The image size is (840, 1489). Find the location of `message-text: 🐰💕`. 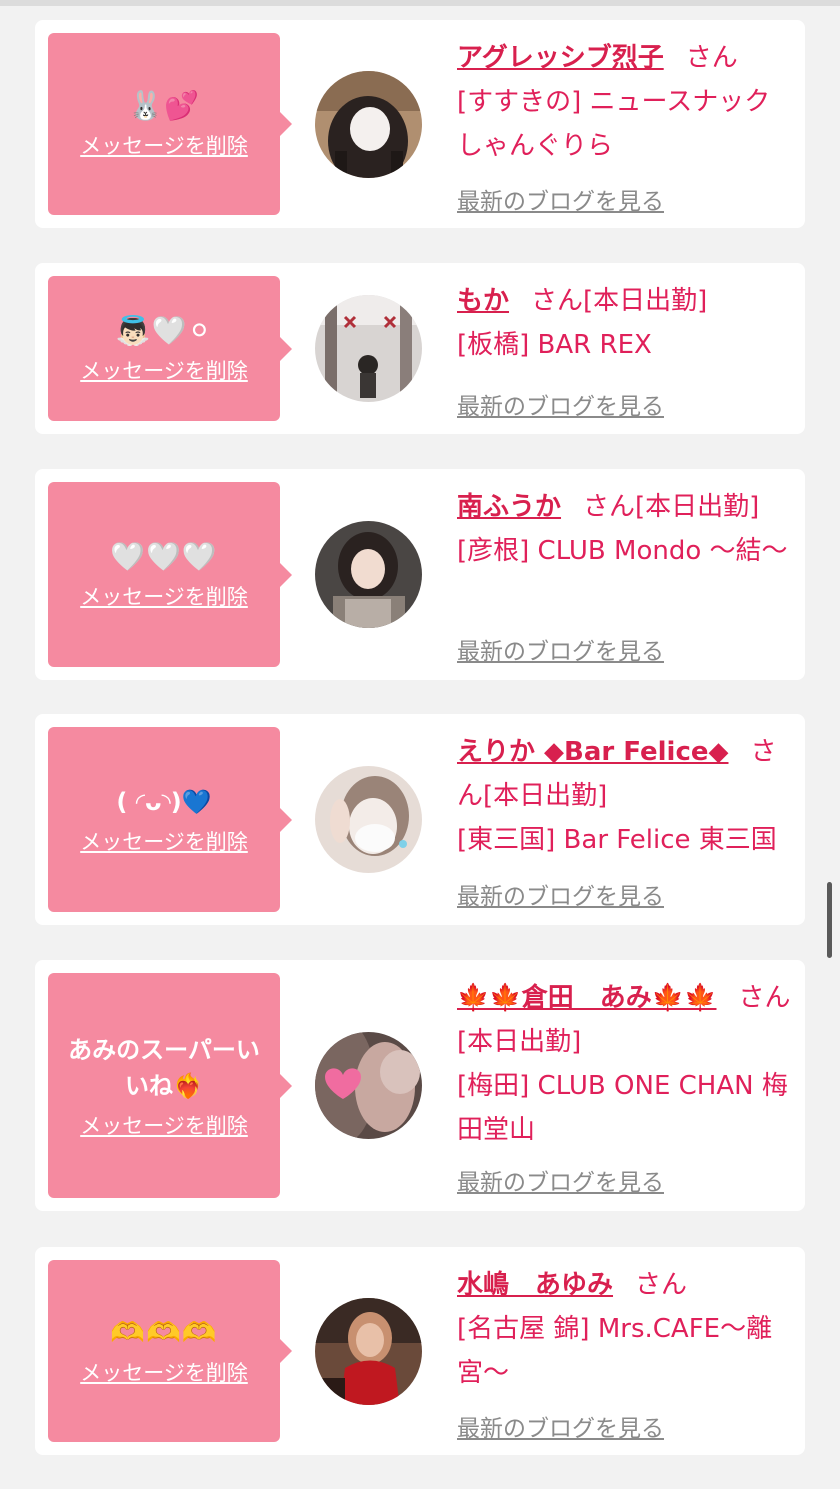

message-text: 🐰💕 is located at coordinates (164, 105).